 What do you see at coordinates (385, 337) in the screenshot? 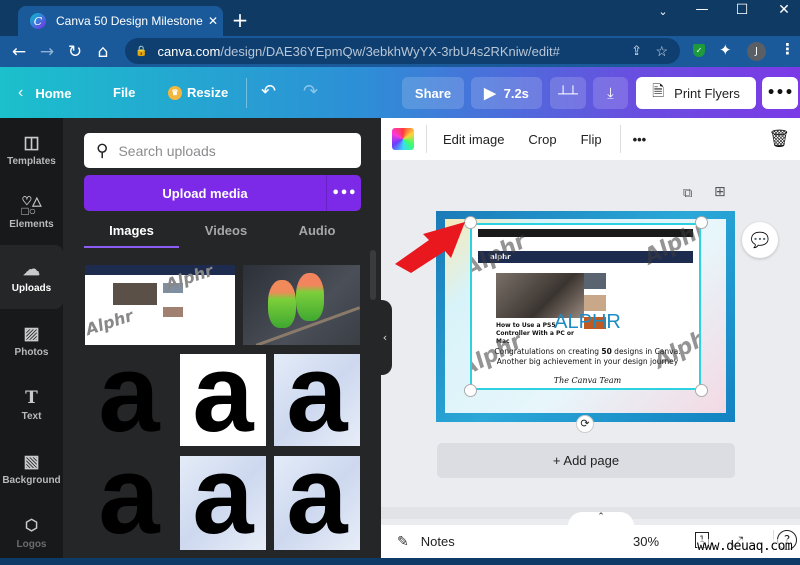
I see `collapse-panel-button: ‹` at bounding box center [385, 337].